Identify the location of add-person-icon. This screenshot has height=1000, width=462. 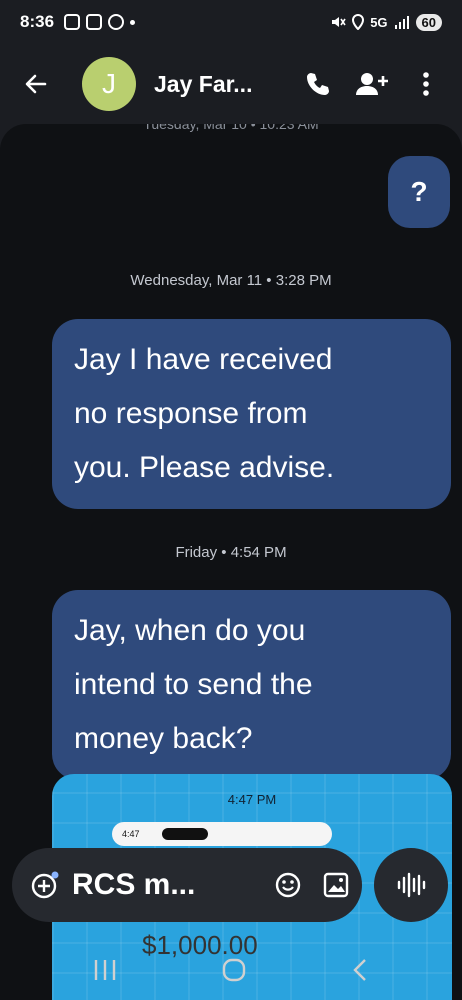
(372, 84).